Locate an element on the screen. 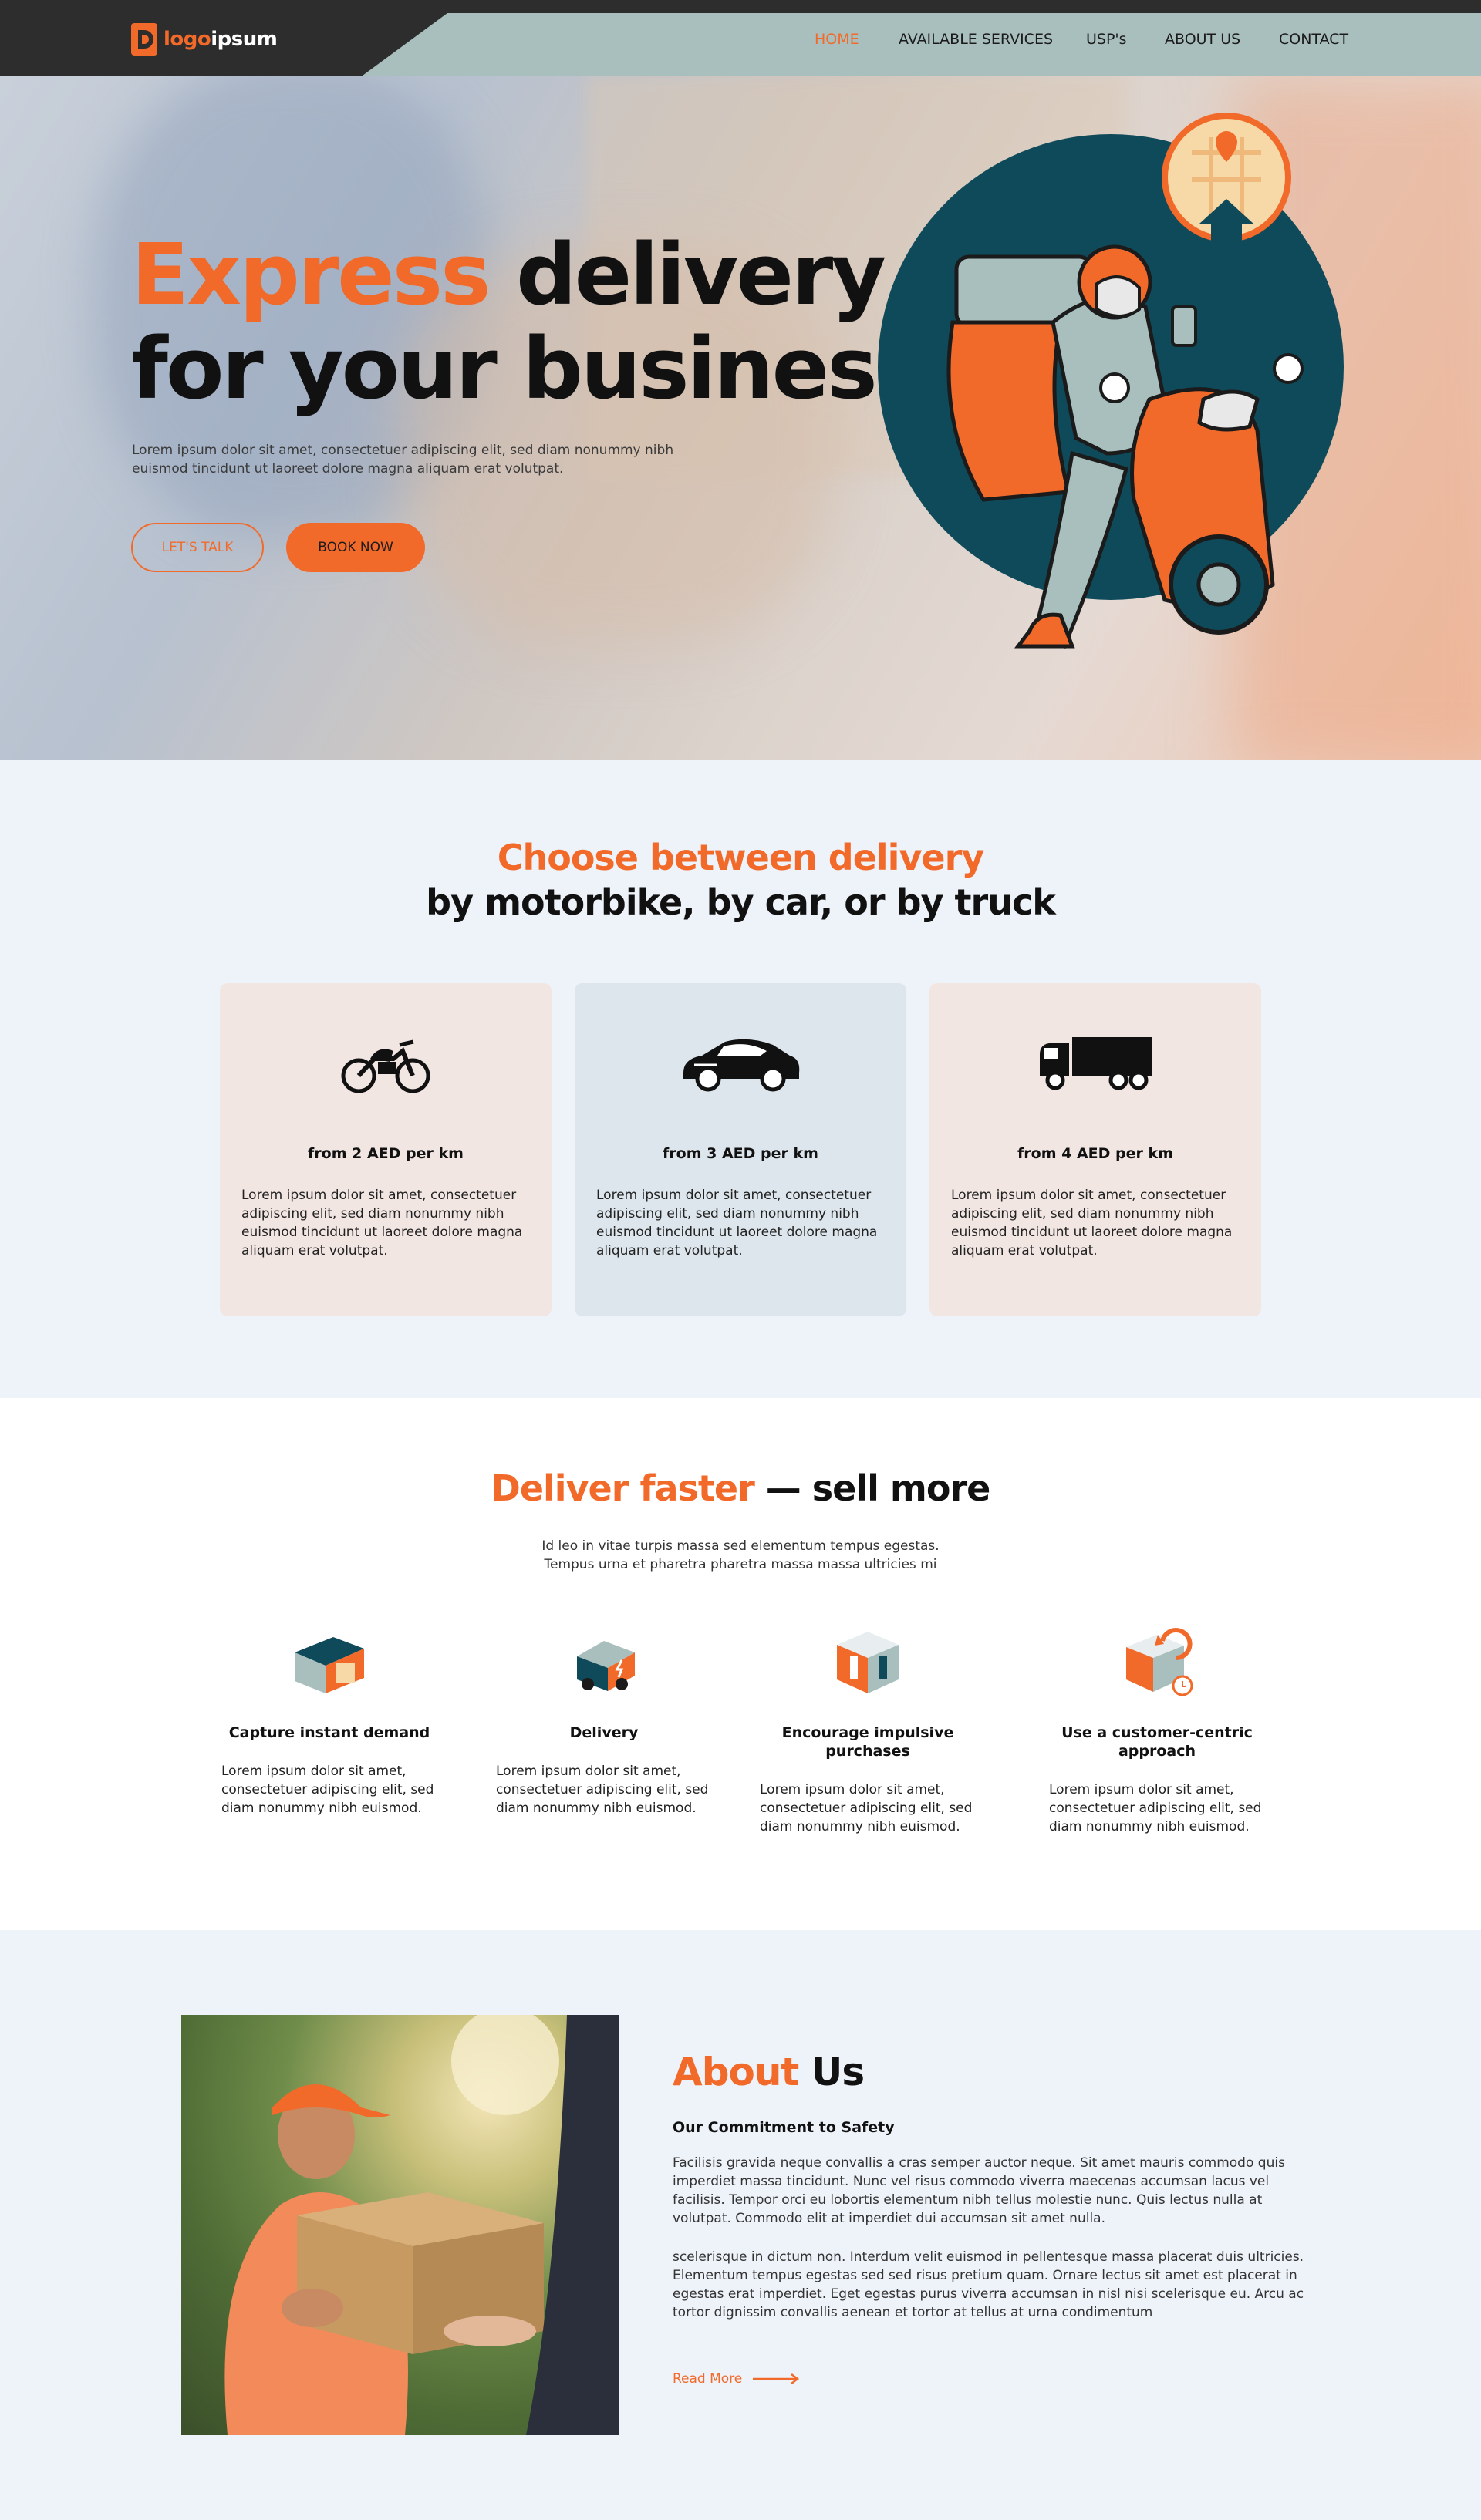  read-more-link: Read More is located at coordinates (737, 2379).